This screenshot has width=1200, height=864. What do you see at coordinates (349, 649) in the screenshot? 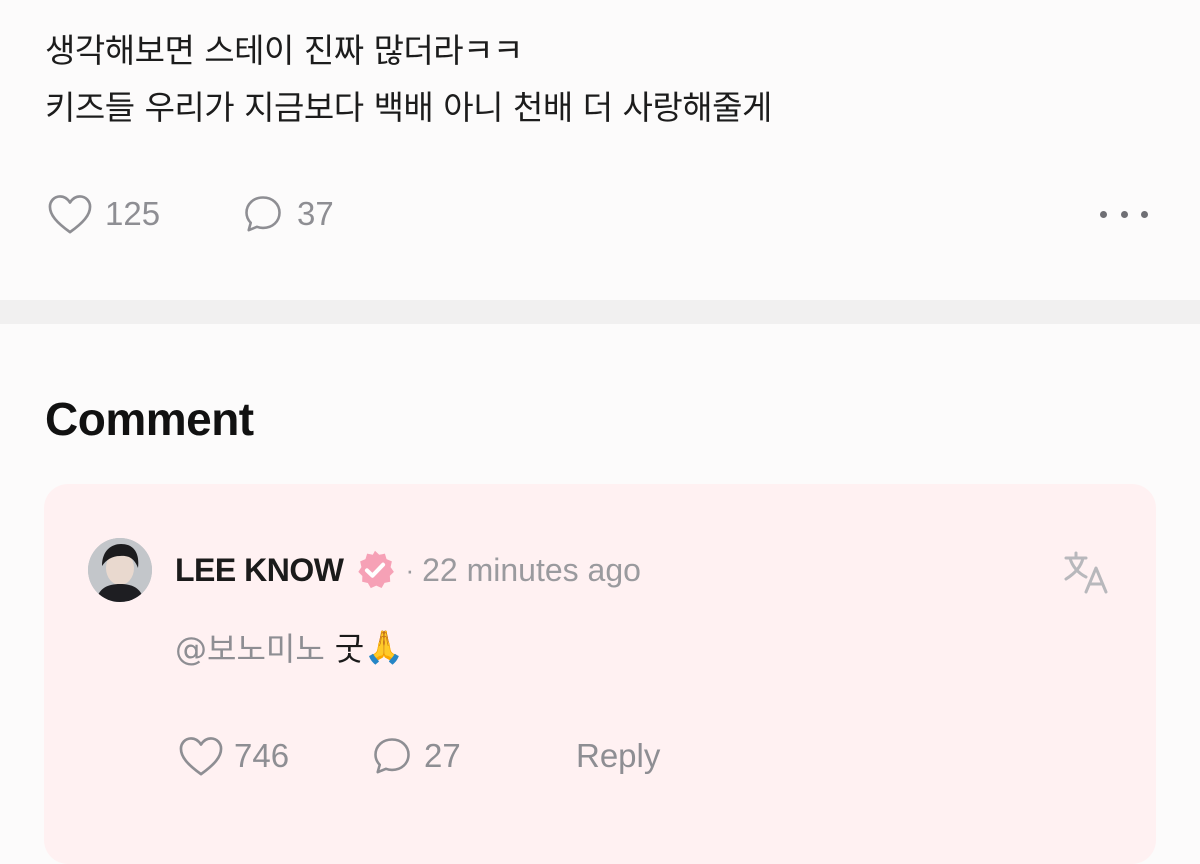
I see `comment-text: 굿` at bounding box center [349, 649].